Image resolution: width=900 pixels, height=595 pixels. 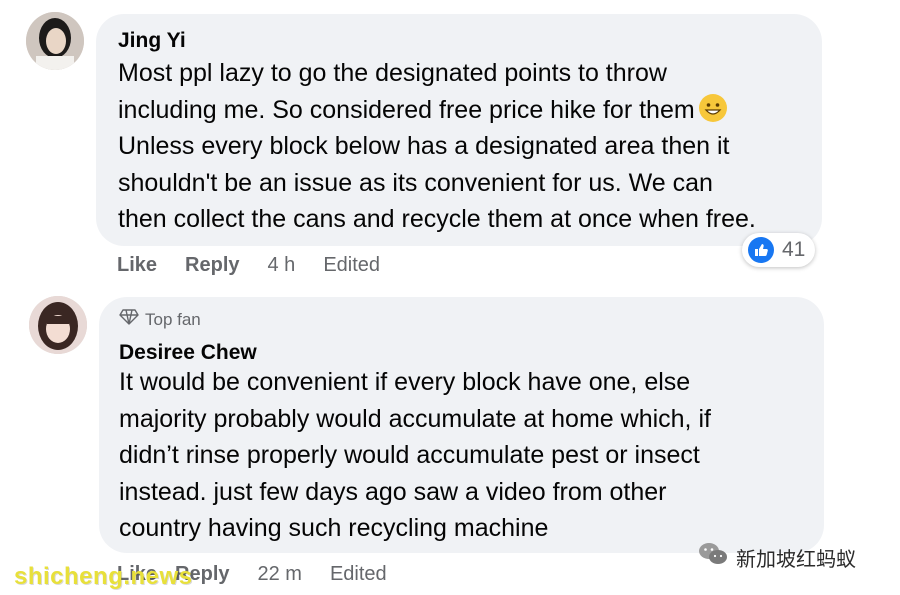 What do you see at coordinates (712, 107) in the screenshot?
I see `grinning-face-icon` at bounding box center [712, 107].